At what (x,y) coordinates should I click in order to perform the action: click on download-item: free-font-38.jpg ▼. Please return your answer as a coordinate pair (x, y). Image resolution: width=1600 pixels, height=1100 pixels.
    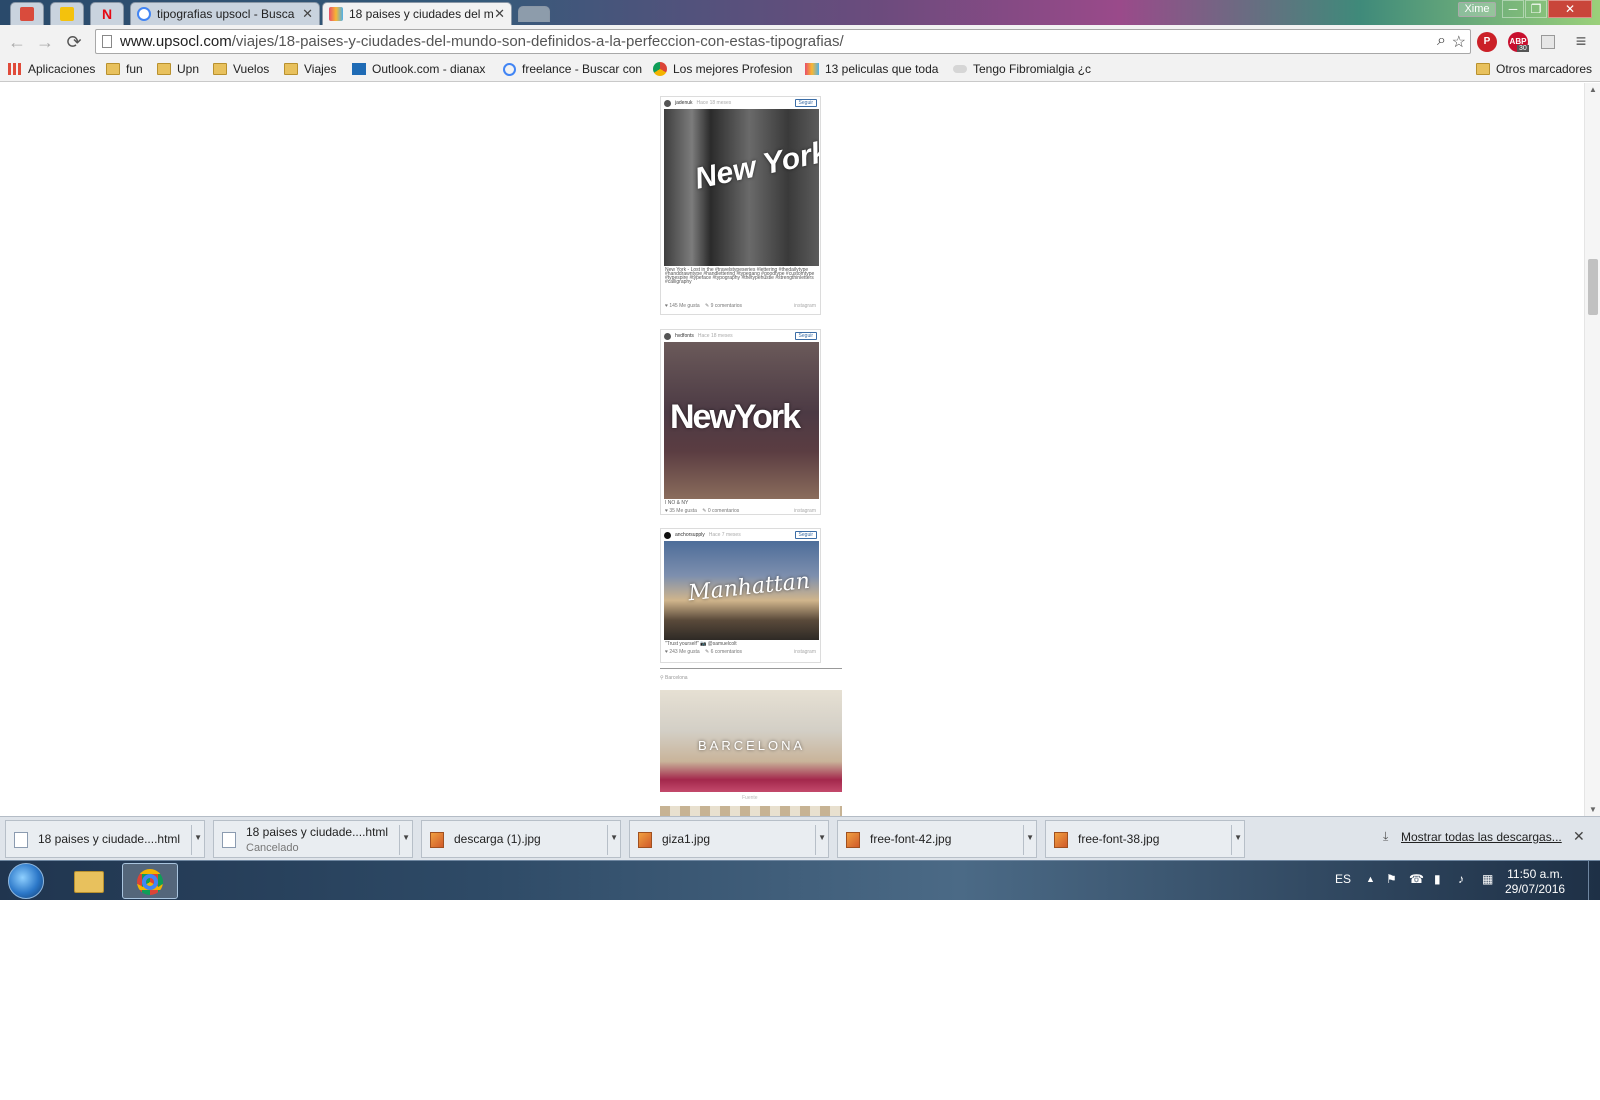
    Looking at the image, I should click on (1145, 839).